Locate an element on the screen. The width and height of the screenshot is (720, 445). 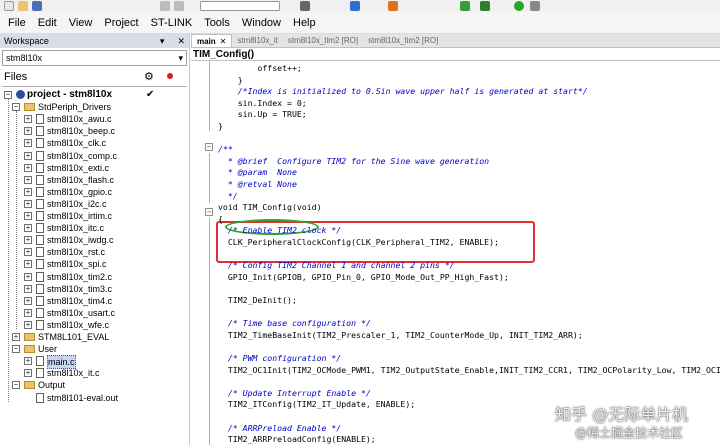
menu-view: View is located at coordinates (81, 23).